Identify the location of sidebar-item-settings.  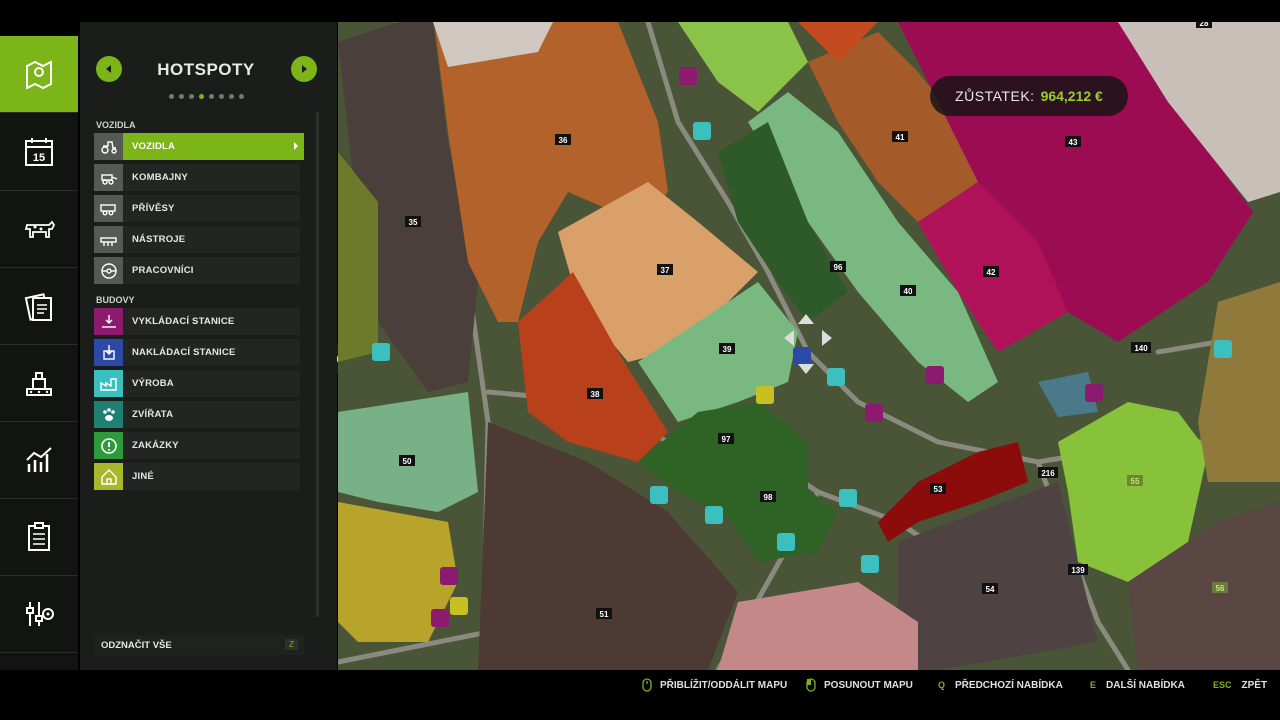
(39, 614).